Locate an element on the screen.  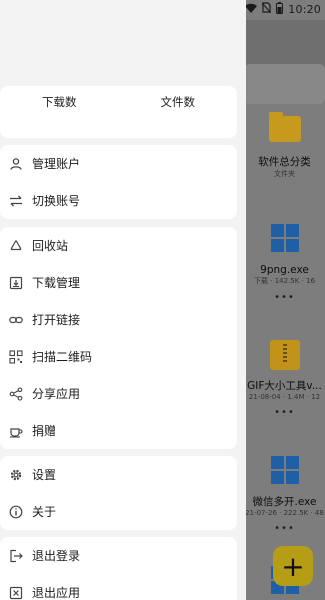
exit-menu-card: 退出登录 退出应用 is located at coordinates (118, 568).